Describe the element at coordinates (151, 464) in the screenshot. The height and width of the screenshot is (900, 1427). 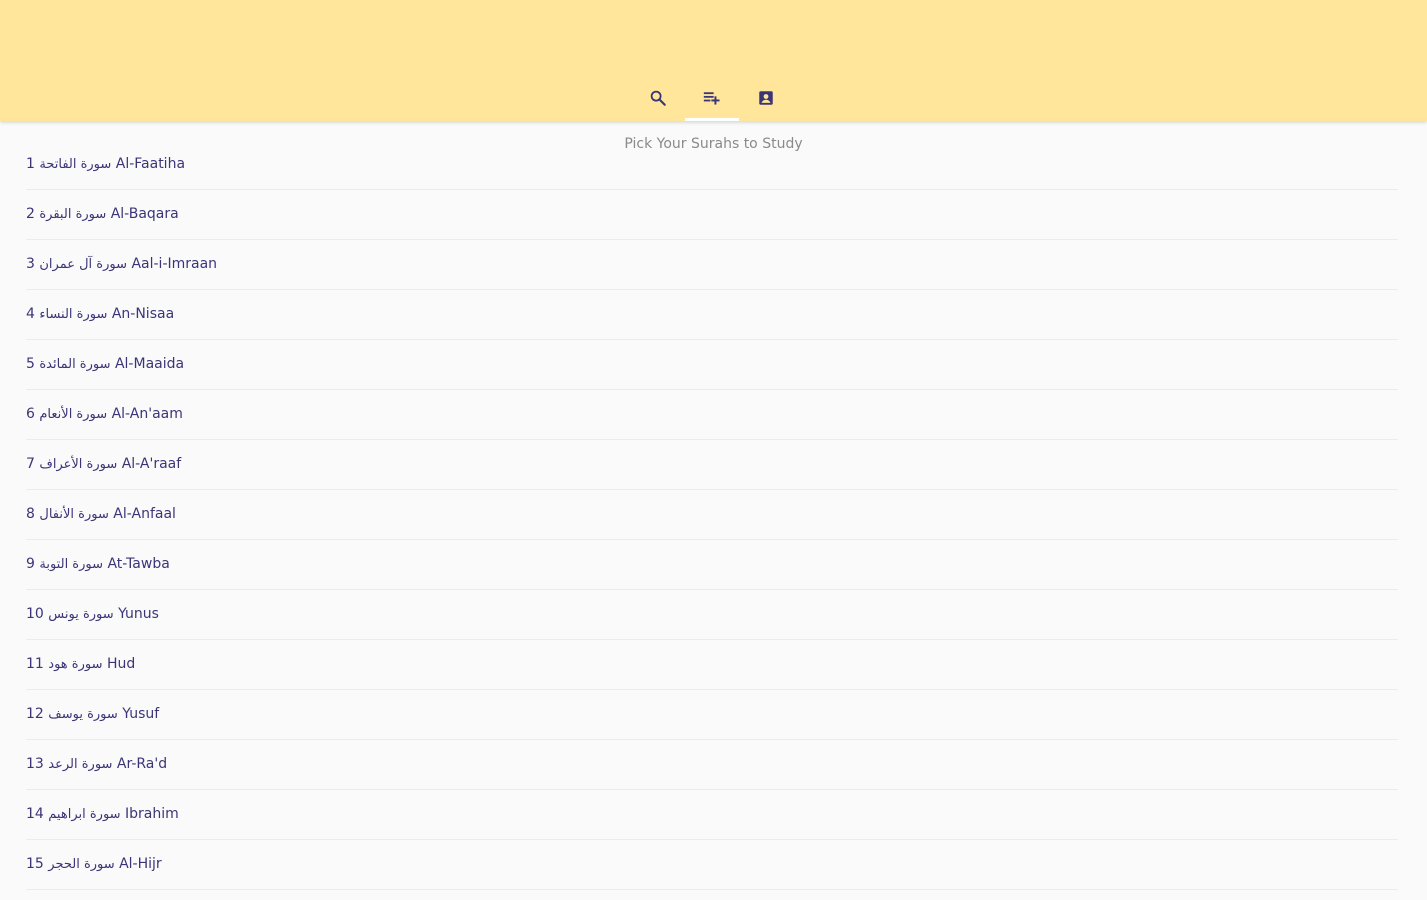
I see `surah-english-name: Al-A'raaf` at that location.